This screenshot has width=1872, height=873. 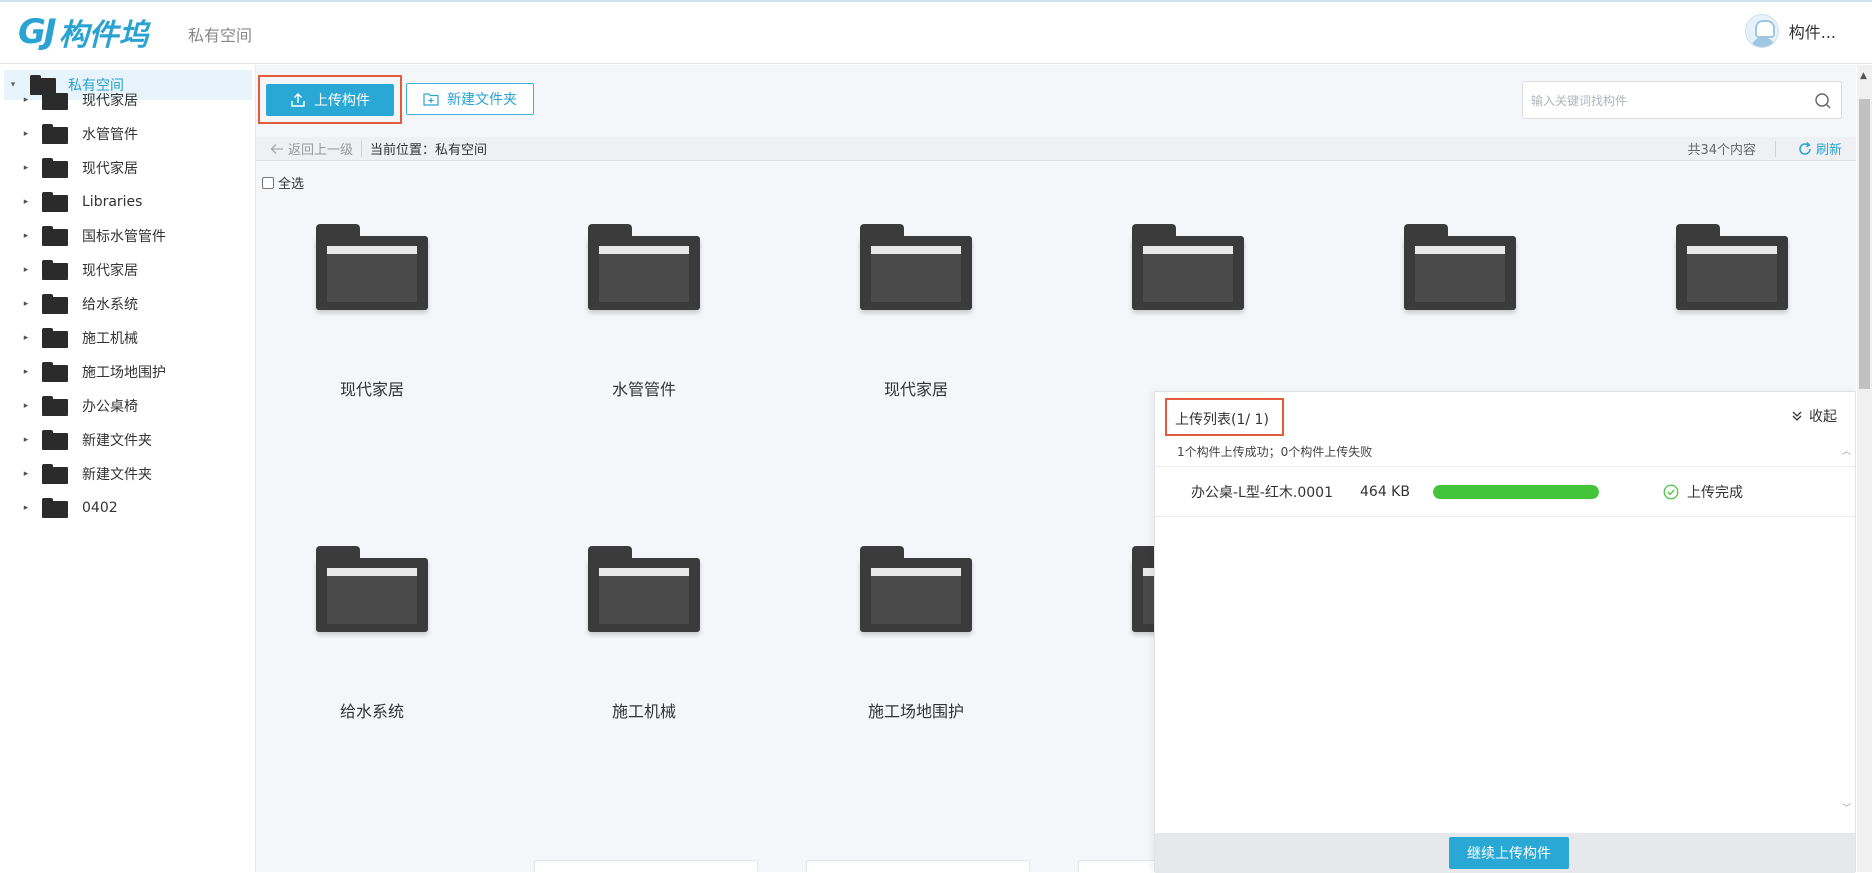 I want to click on upload-summary: 1个构件上传成功；0个构件上传失败, so click(x=1275, y=452).